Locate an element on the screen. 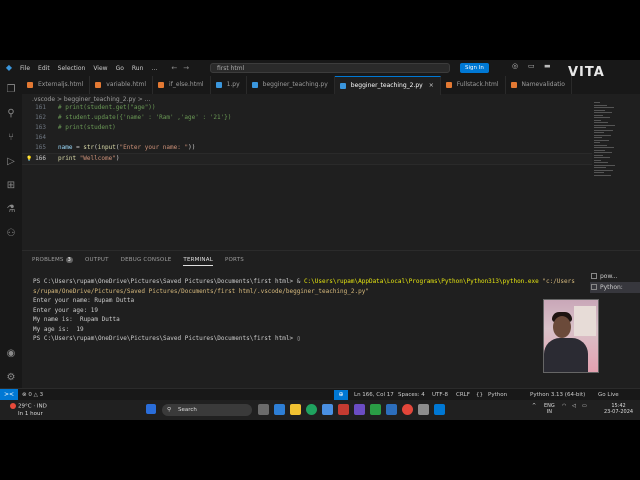 This screenshot has width=640, height=480. tab-label: begginer_teaching.py is located at coordinates (295, 84).